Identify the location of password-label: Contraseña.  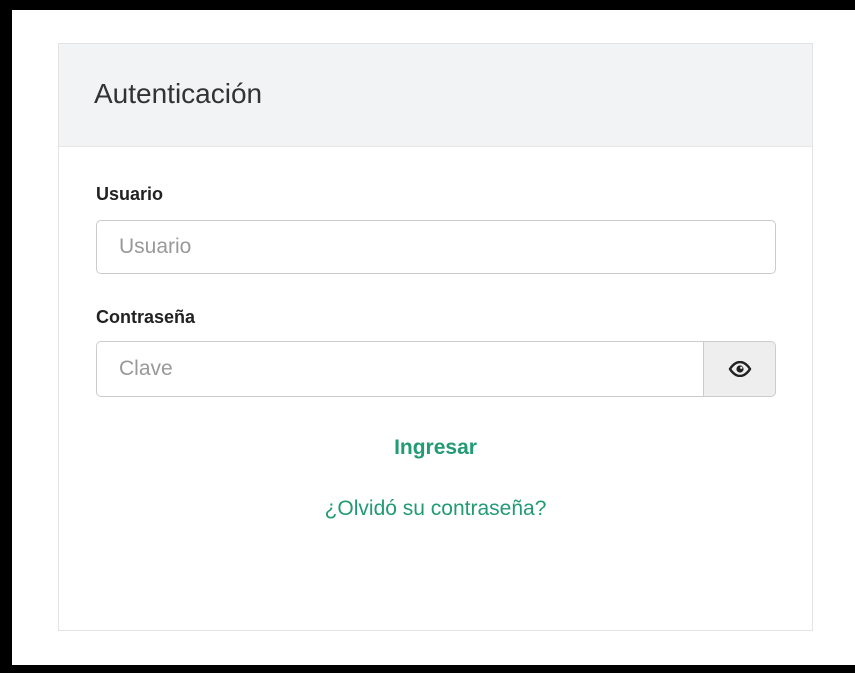
(146, 317).